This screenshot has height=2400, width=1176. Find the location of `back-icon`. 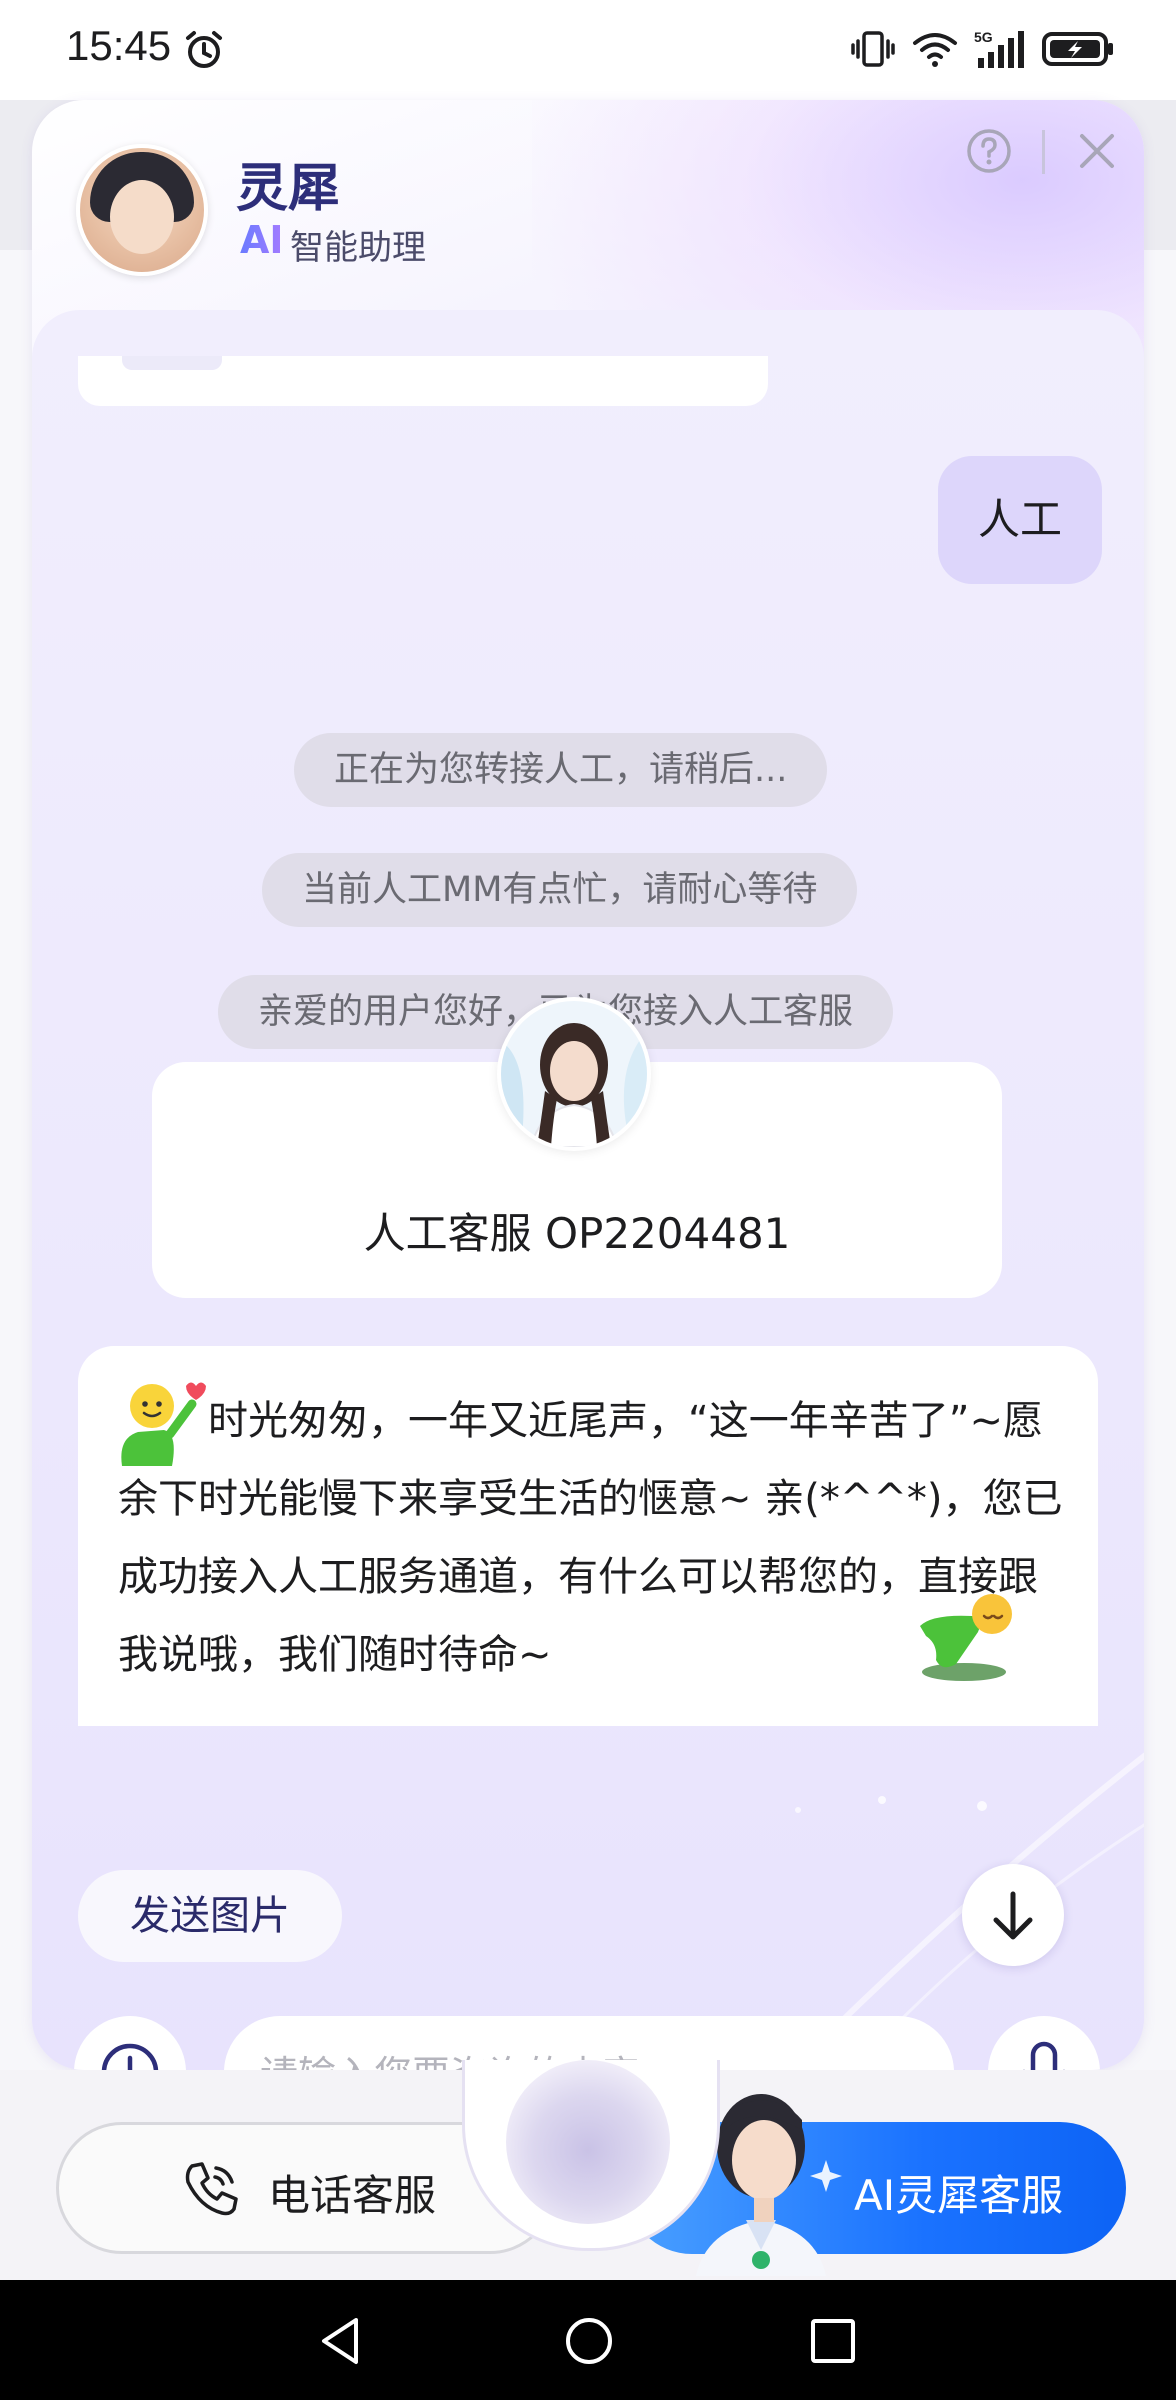

back-icon is located at coordinates (340, 2341).